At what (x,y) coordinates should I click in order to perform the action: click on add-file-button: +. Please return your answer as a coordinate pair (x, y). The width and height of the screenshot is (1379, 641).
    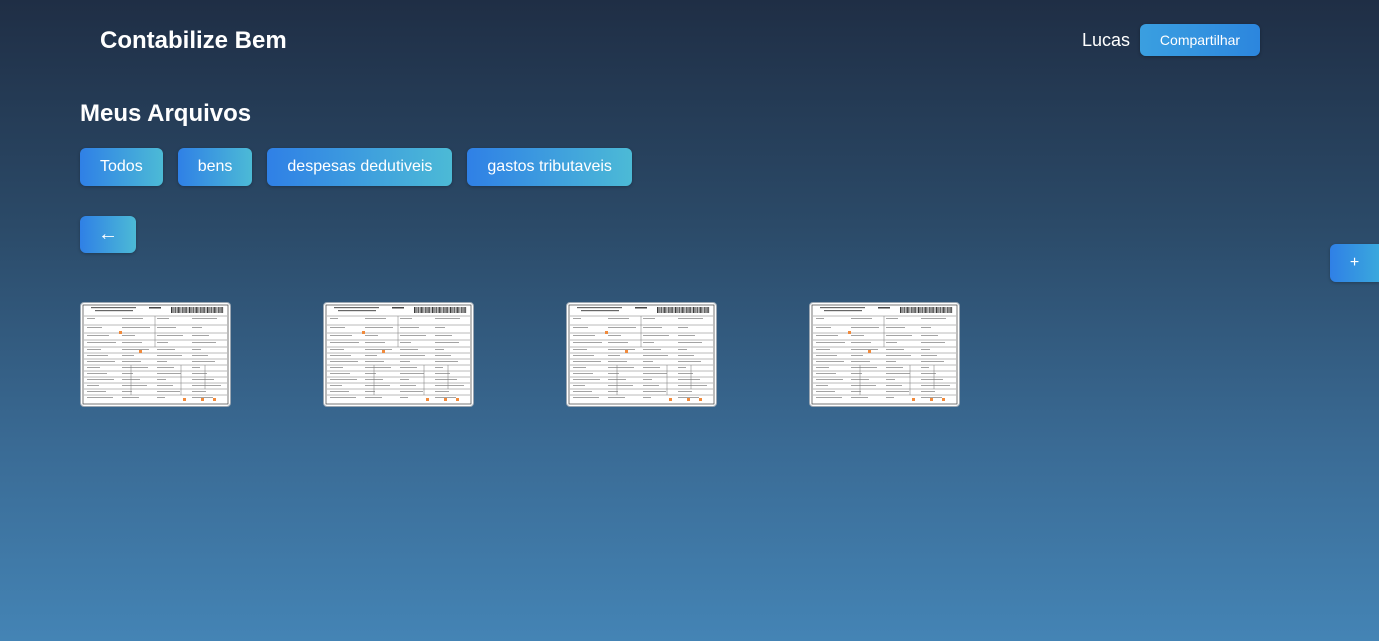
    Looking at the image, I should click on (1354, 263).